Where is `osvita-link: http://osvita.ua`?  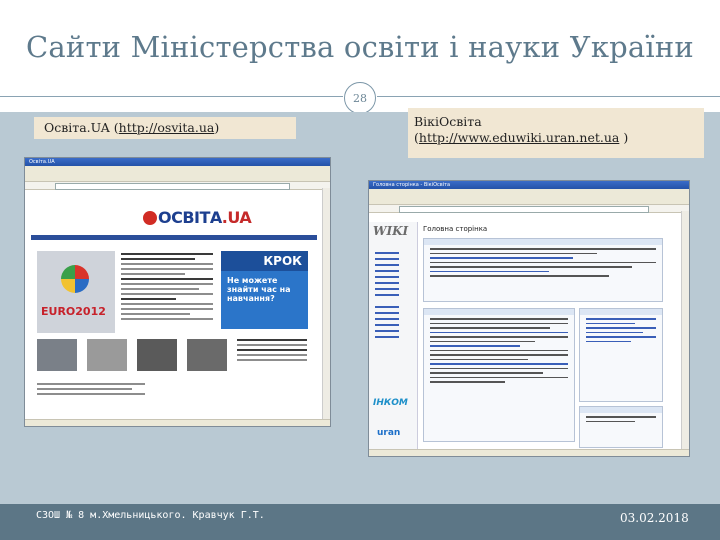
osvita-link: http://osvita.ua is located at coordinates (167, 127).